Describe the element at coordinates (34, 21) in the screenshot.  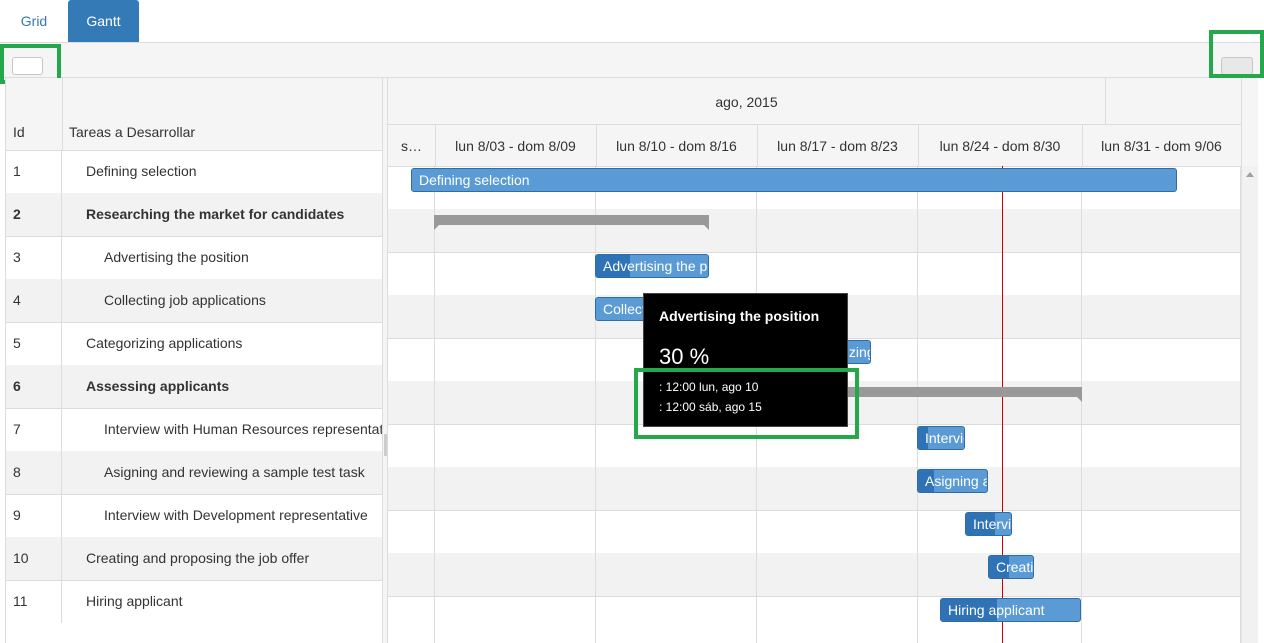
I see `tab-grid: Grid` at that location.